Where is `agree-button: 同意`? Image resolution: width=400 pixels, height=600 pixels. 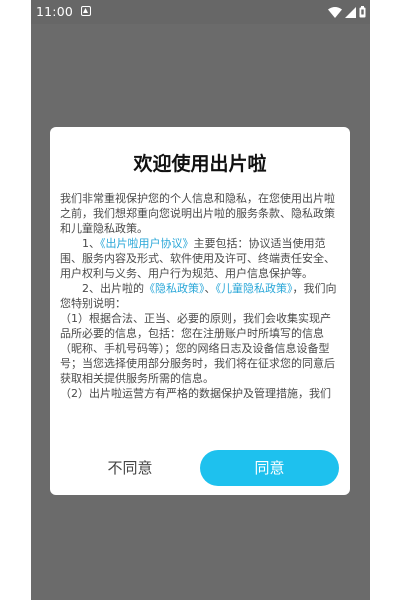
agree-button: 同意 is located at coordinates (269, 468).